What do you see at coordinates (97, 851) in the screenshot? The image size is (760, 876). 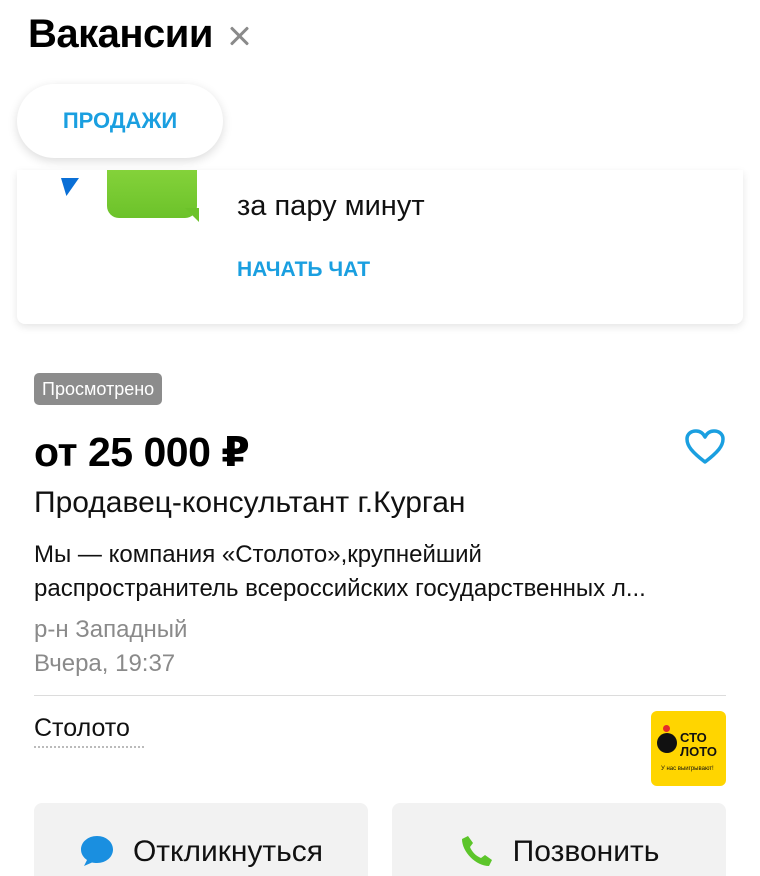 I see `chat-bubble-icon` at bounding box center [97, 851].